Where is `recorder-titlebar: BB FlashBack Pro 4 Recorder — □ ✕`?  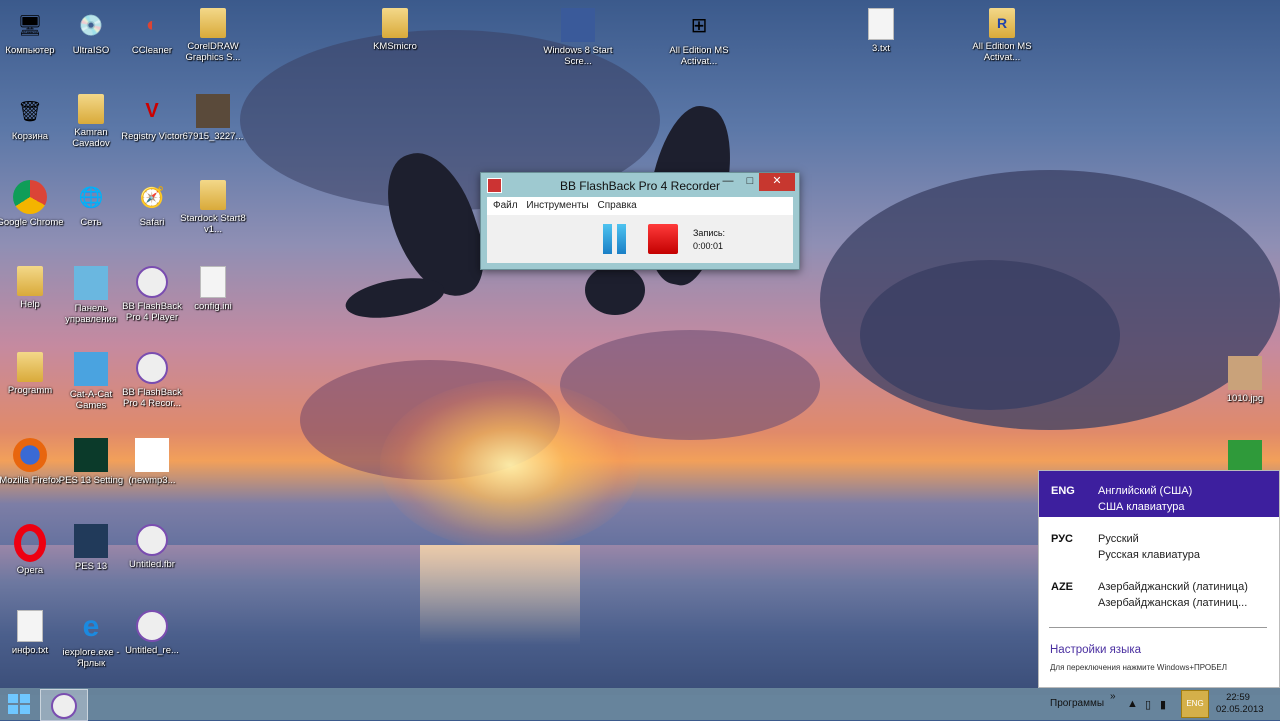 recorder-titlebar: BB FlashBack Pro 4 Recorder — □ ✕ is located at coordinates (640, 185).